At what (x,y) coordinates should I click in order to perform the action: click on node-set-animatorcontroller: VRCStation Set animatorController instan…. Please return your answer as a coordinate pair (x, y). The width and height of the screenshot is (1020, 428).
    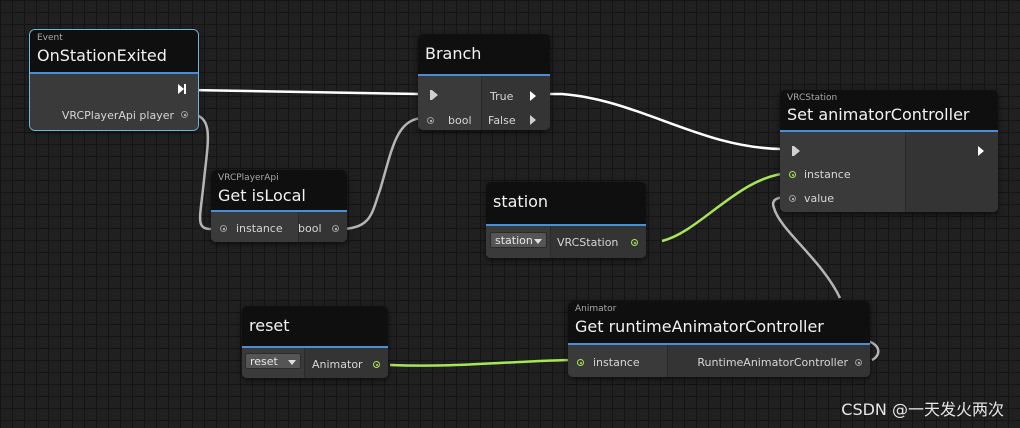
    Looking at the image, I should click on (889, 151).